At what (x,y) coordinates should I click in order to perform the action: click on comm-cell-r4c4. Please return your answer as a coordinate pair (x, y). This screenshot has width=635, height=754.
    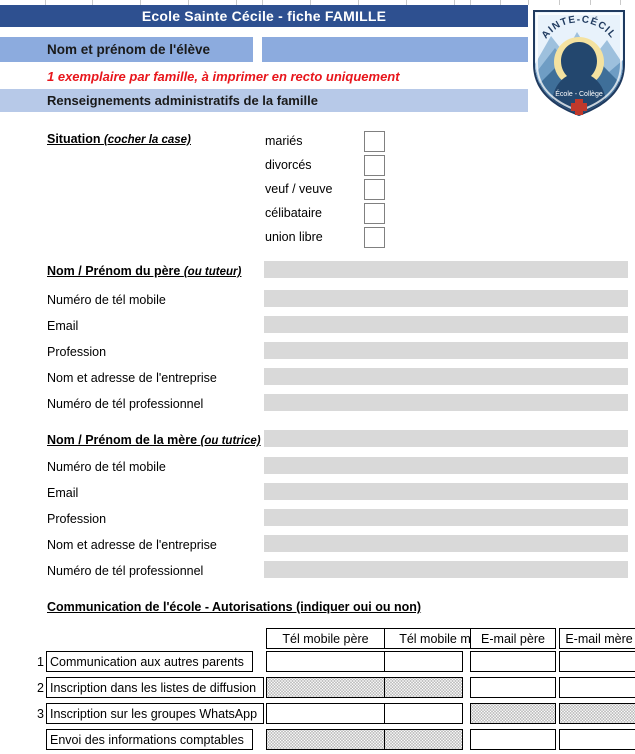
    Looking at the image, I should click on (597, 739).